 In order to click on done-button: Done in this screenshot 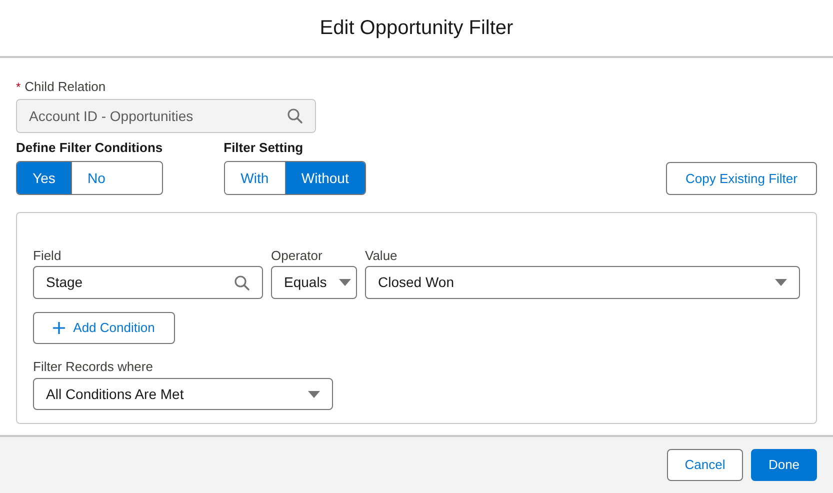, I will do `click(784, 465)`.